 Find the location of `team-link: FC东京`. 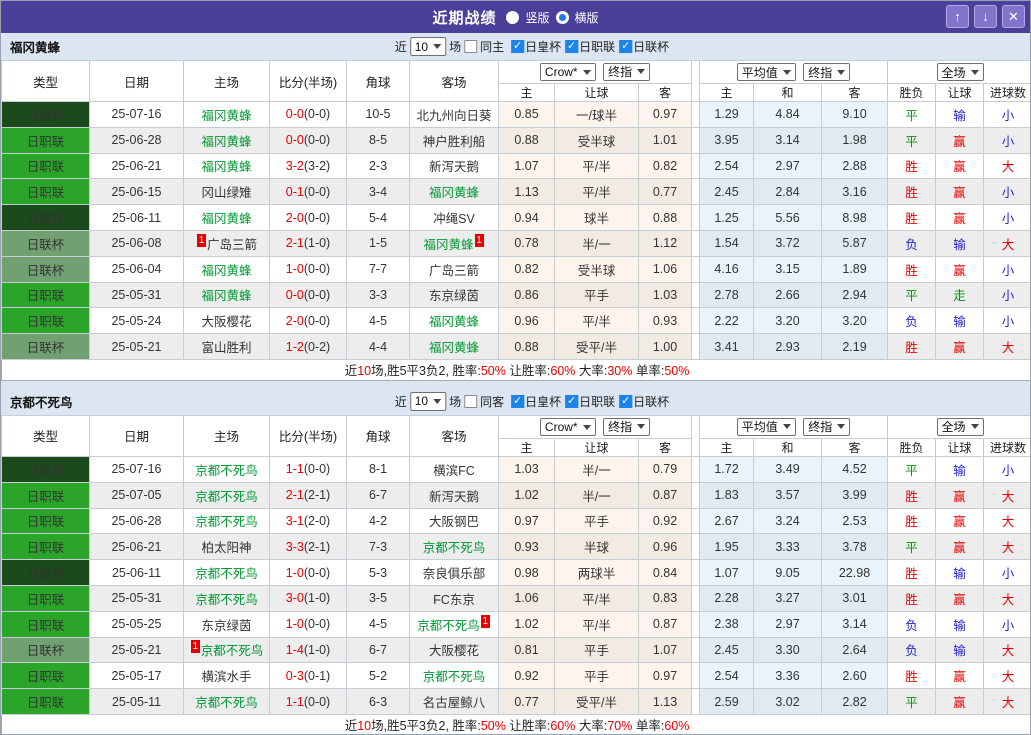

team-link: FC东京 is located at coordinates (454, 600).